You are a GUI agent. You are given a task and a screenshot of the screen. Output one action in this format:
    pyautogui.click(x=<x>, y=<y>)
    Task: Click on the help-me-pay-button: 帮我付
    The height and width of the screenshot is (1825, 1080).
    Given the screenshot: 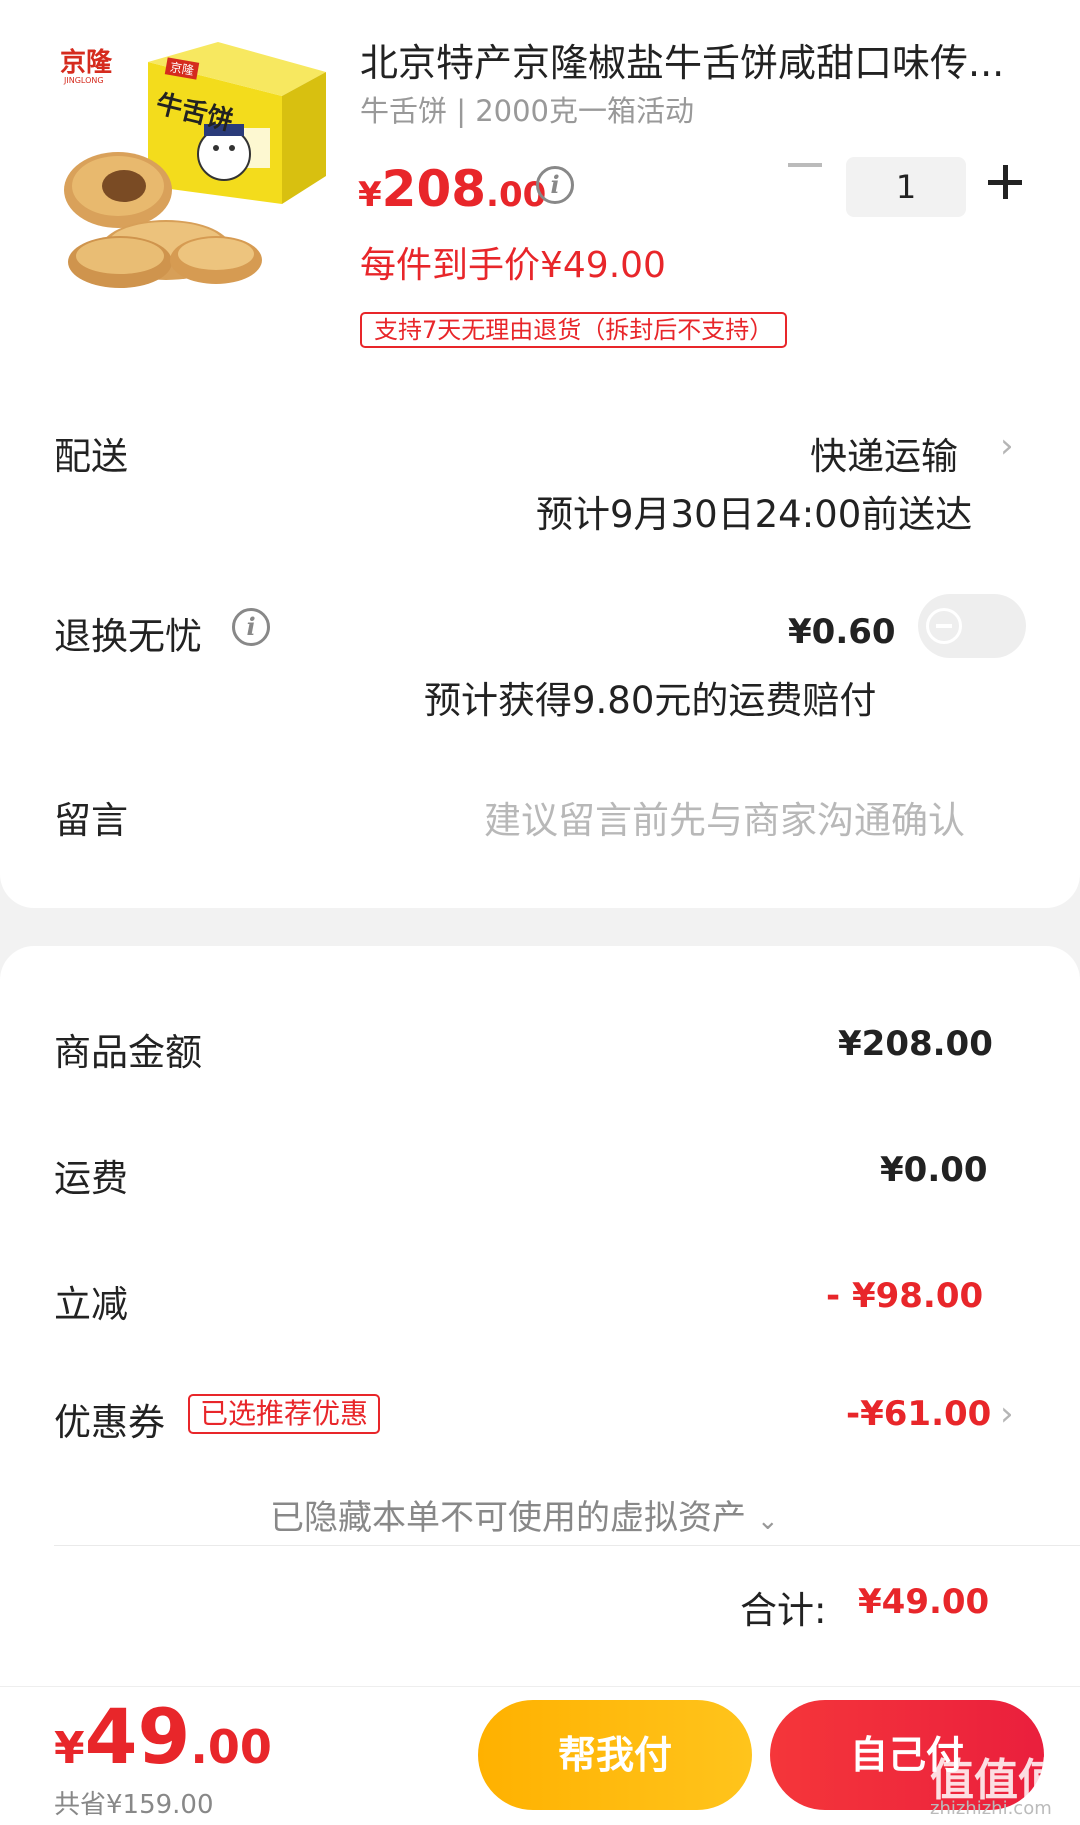 What is the action you would take?
    pyautogui.click(x=615, y=1755)
    